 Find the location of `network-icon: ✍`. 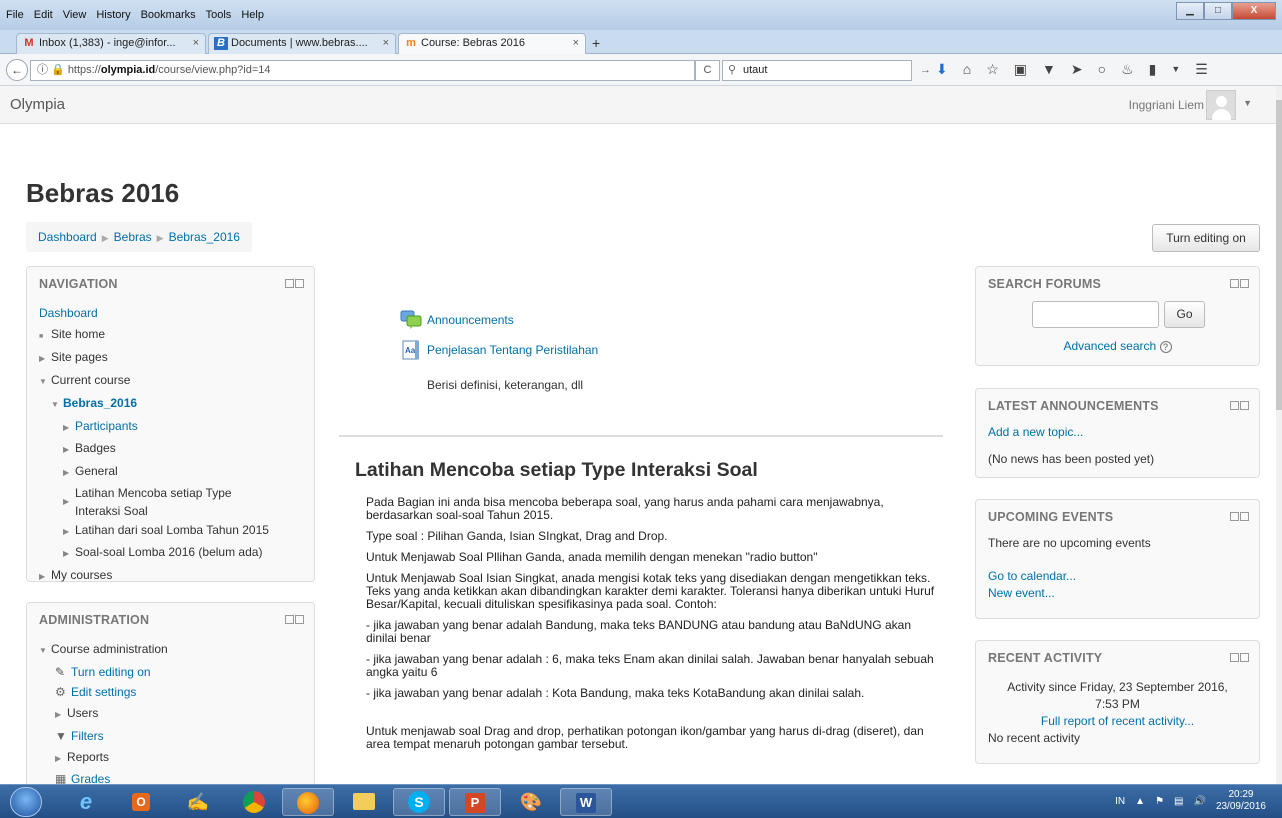

network-icon: ✍ is located at coordinates (198, 802).